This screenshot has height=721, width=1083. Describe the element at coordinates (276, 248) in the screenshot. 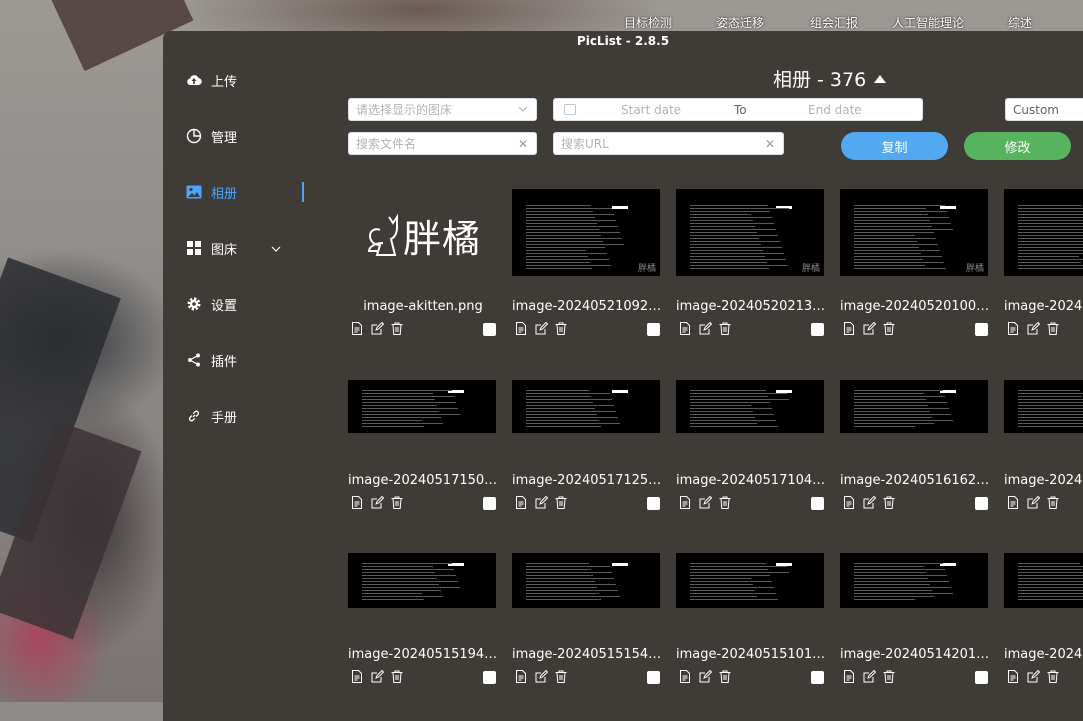

I see `chevron-down-icon` at that location.